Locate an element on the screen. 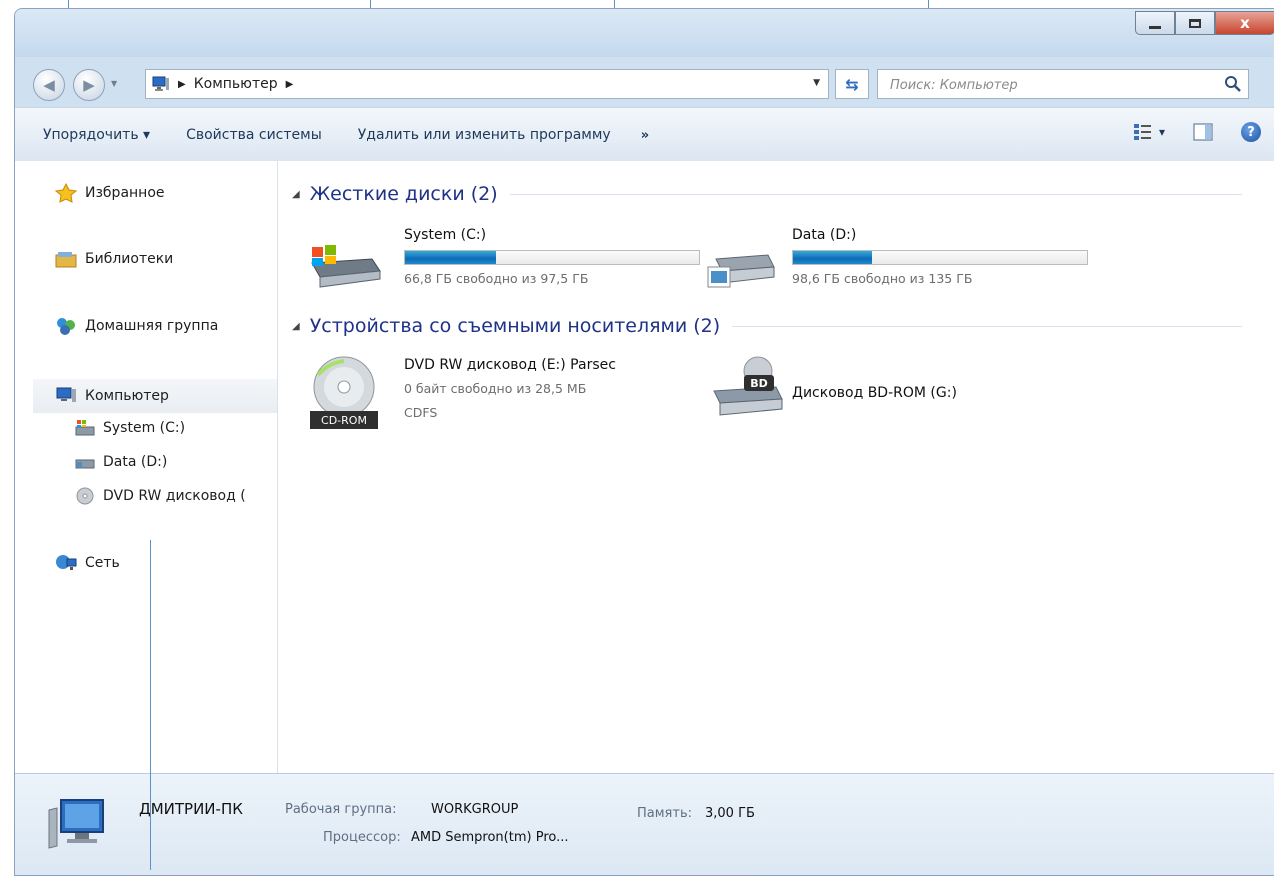 The width and height of the screenshot is (1274, 876). breadcrumb-computer: Компьютер is located at coordinates (236, 84).